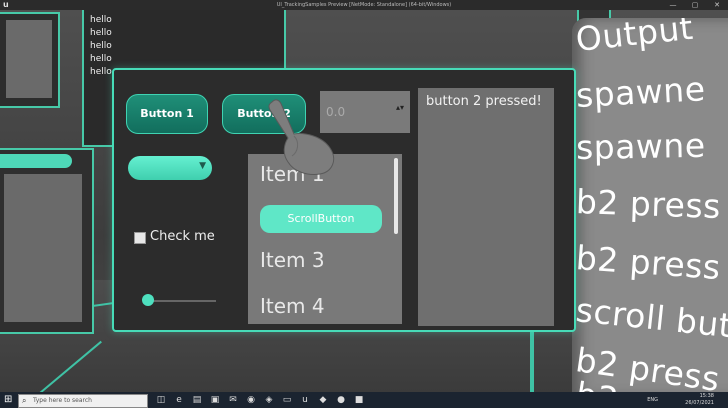 The height and width of the screenshot is (408, 728). What do you see at coordinates (197, 400) in the screenshot?
I see `file-explorer-icon: ▤` at bounding box center [197, 400].